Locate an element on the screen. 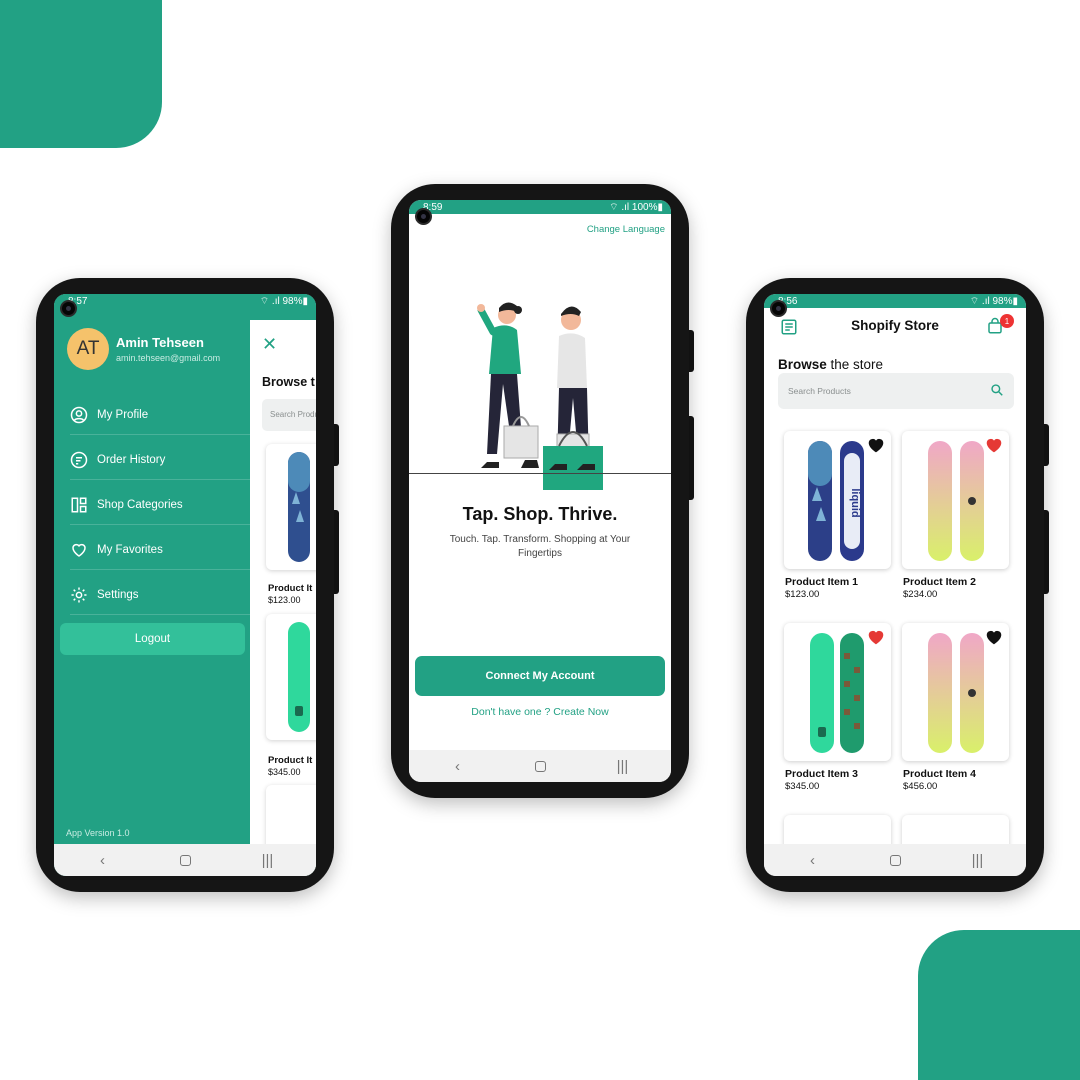  change-language-link: Change Language is located at coordinates (626, 229).